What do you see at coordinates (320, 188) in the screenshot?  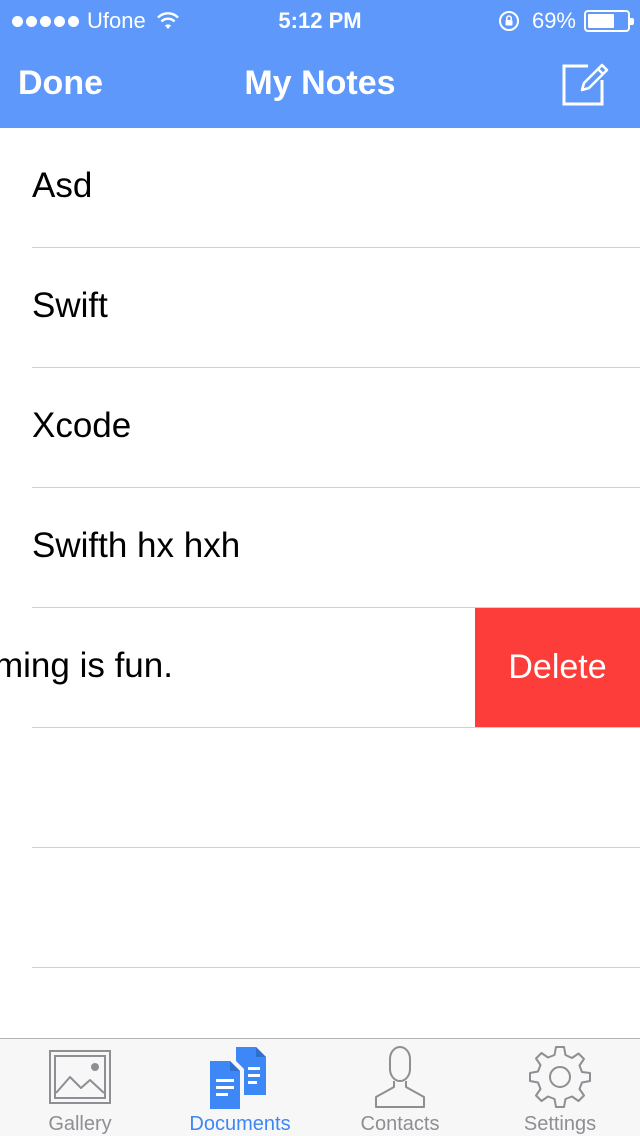 I see `note-row: Asd` at bounding box center [320, 188].